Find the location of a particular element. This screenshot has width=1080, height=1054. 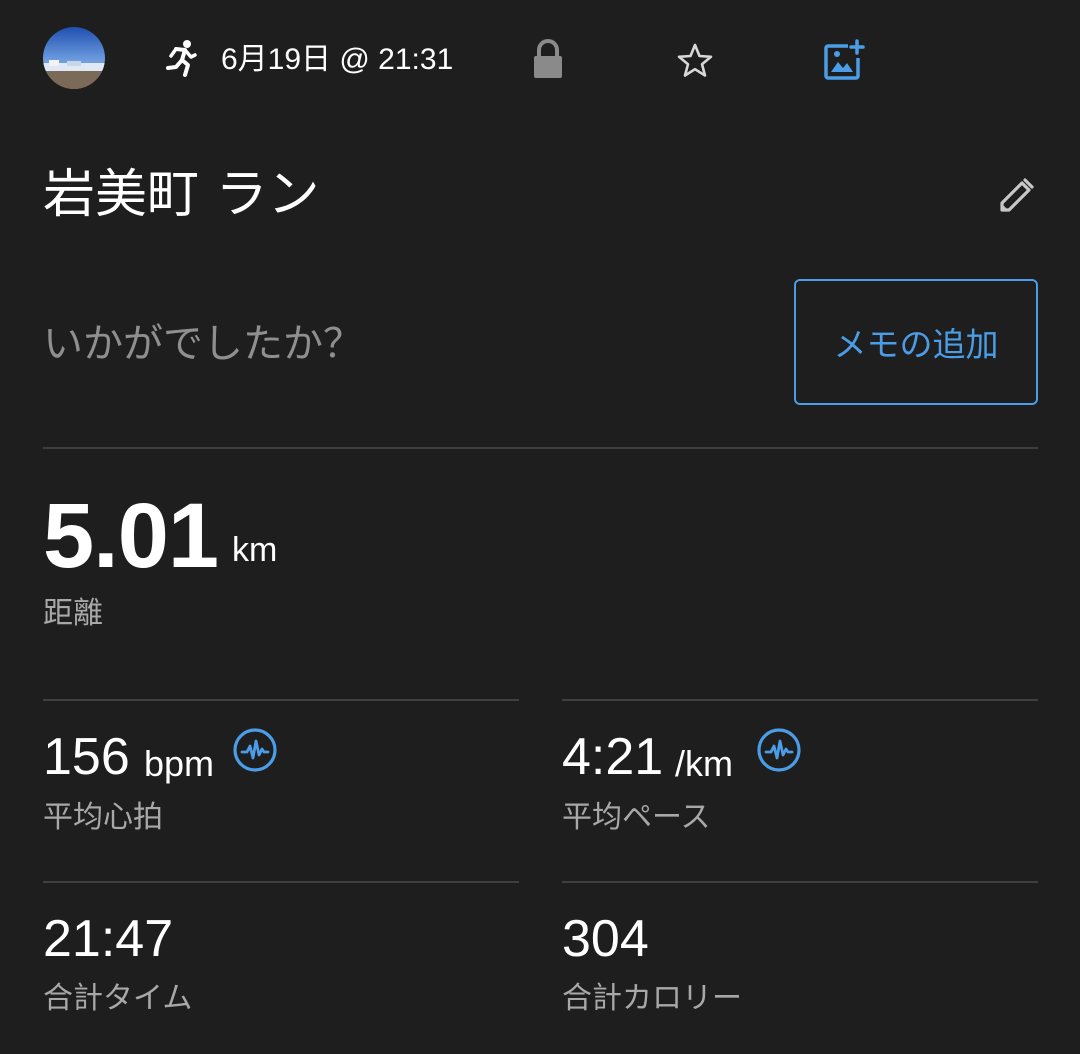

distance-unit: km is located at coordinates (255, 550).